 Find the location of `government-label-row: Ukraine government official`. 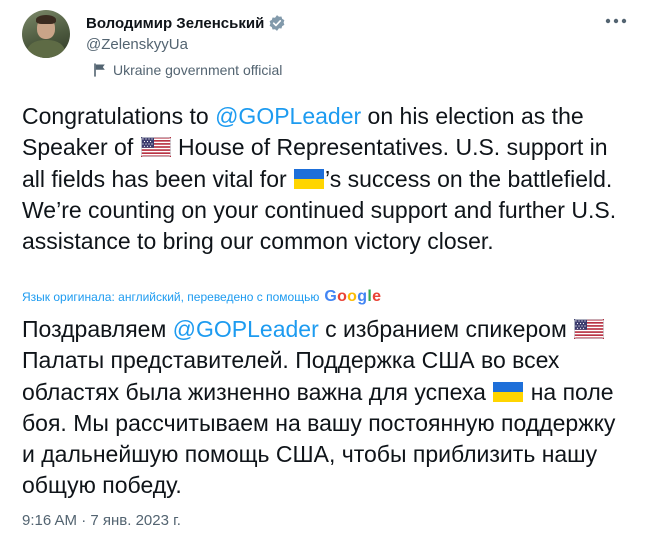

government-label-row: Ukraine government official is located at coordinates (187, 70).